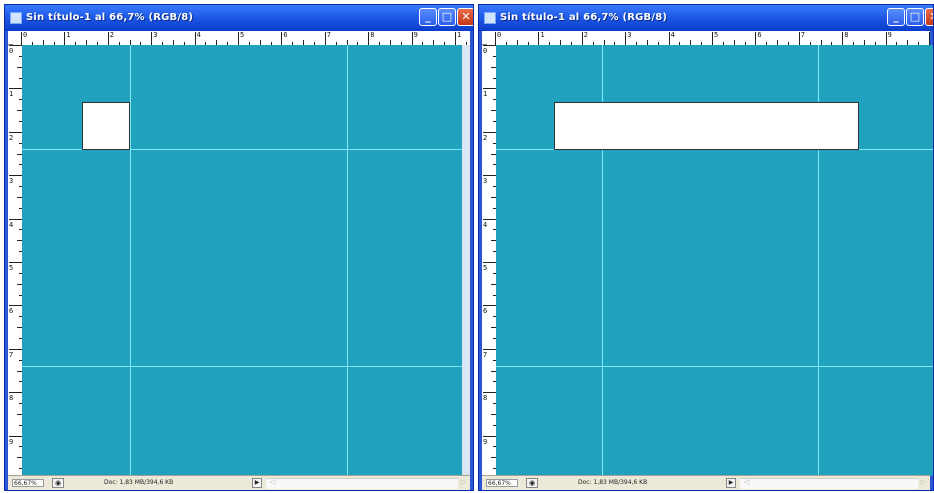 The width and height of the screenshot is (934, 493). I want to click on document-size-info: Doc: 1,83 MB/394,6 KB, so click(613, 482).